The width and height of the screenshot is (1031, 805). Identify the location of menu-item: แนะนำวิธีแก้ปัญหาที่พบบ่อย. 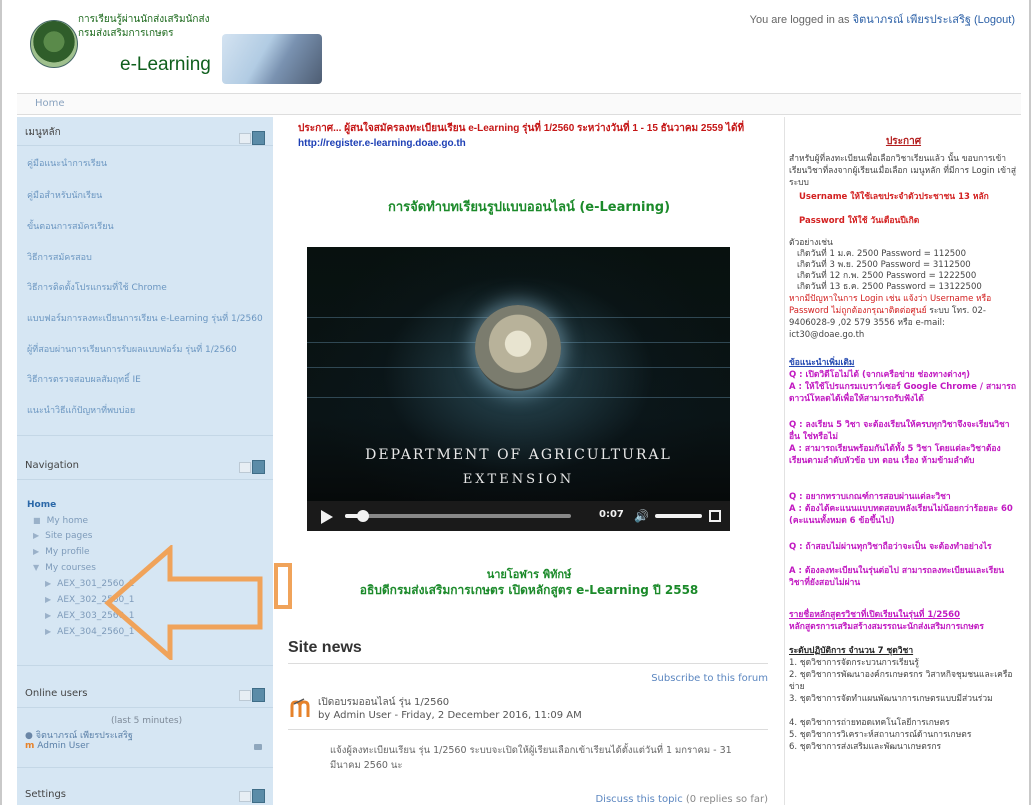
(81, 410).